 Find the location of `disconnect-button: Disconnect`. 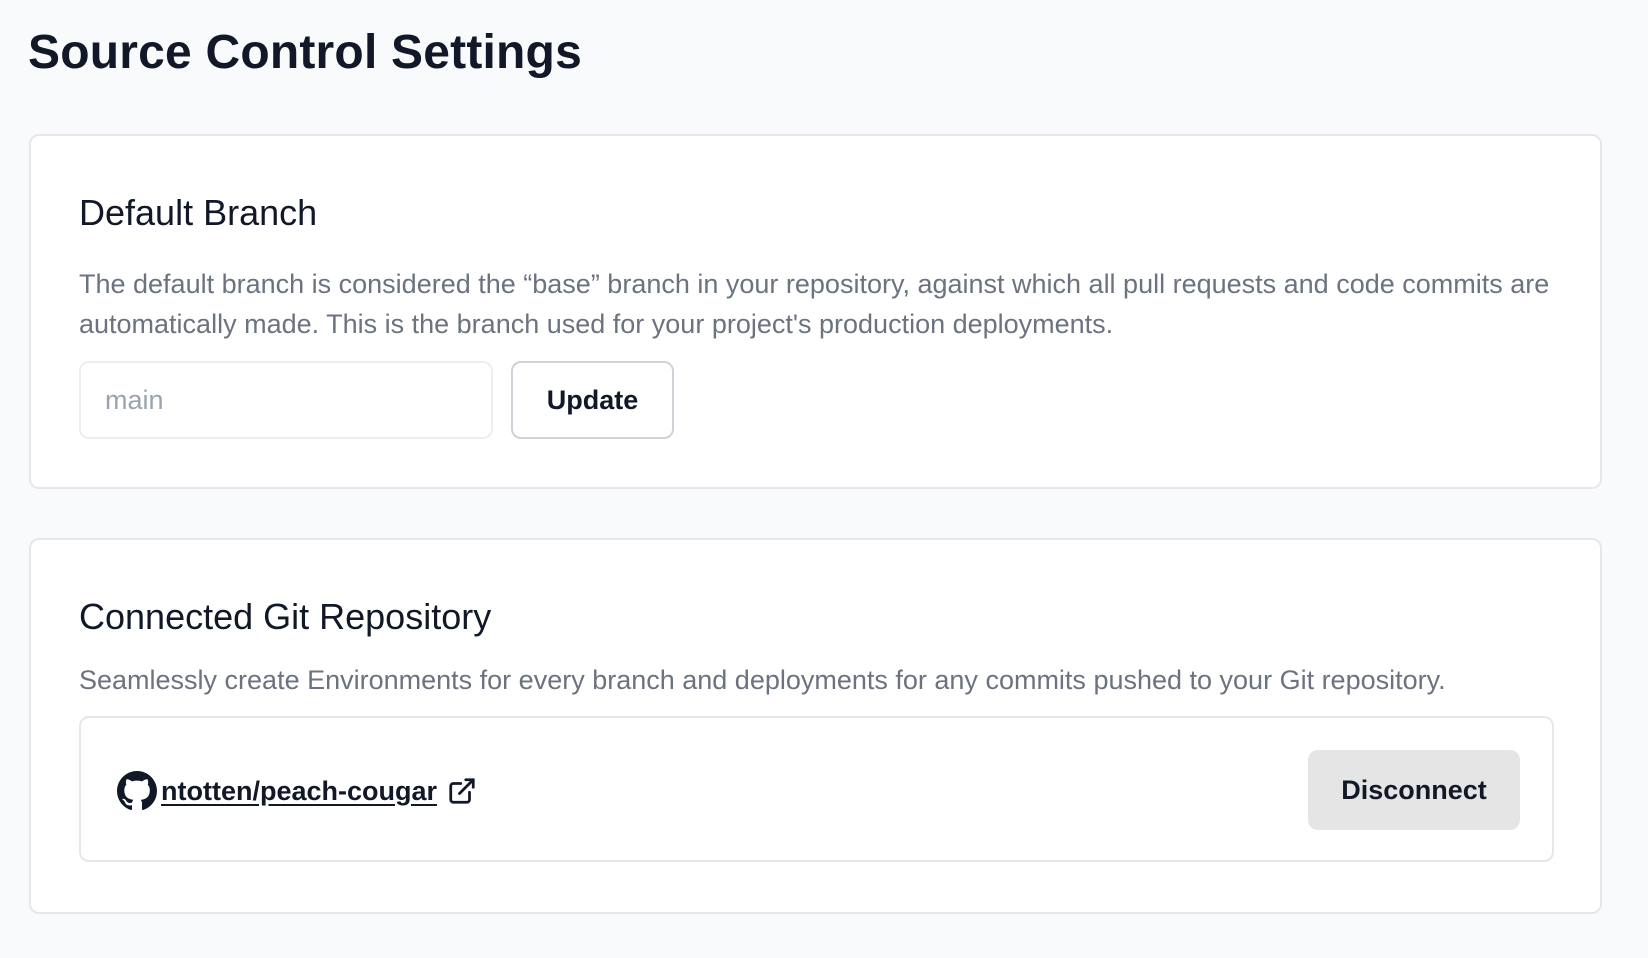

disconnect-button: Disconnect is located at coordinates (1414, 790).